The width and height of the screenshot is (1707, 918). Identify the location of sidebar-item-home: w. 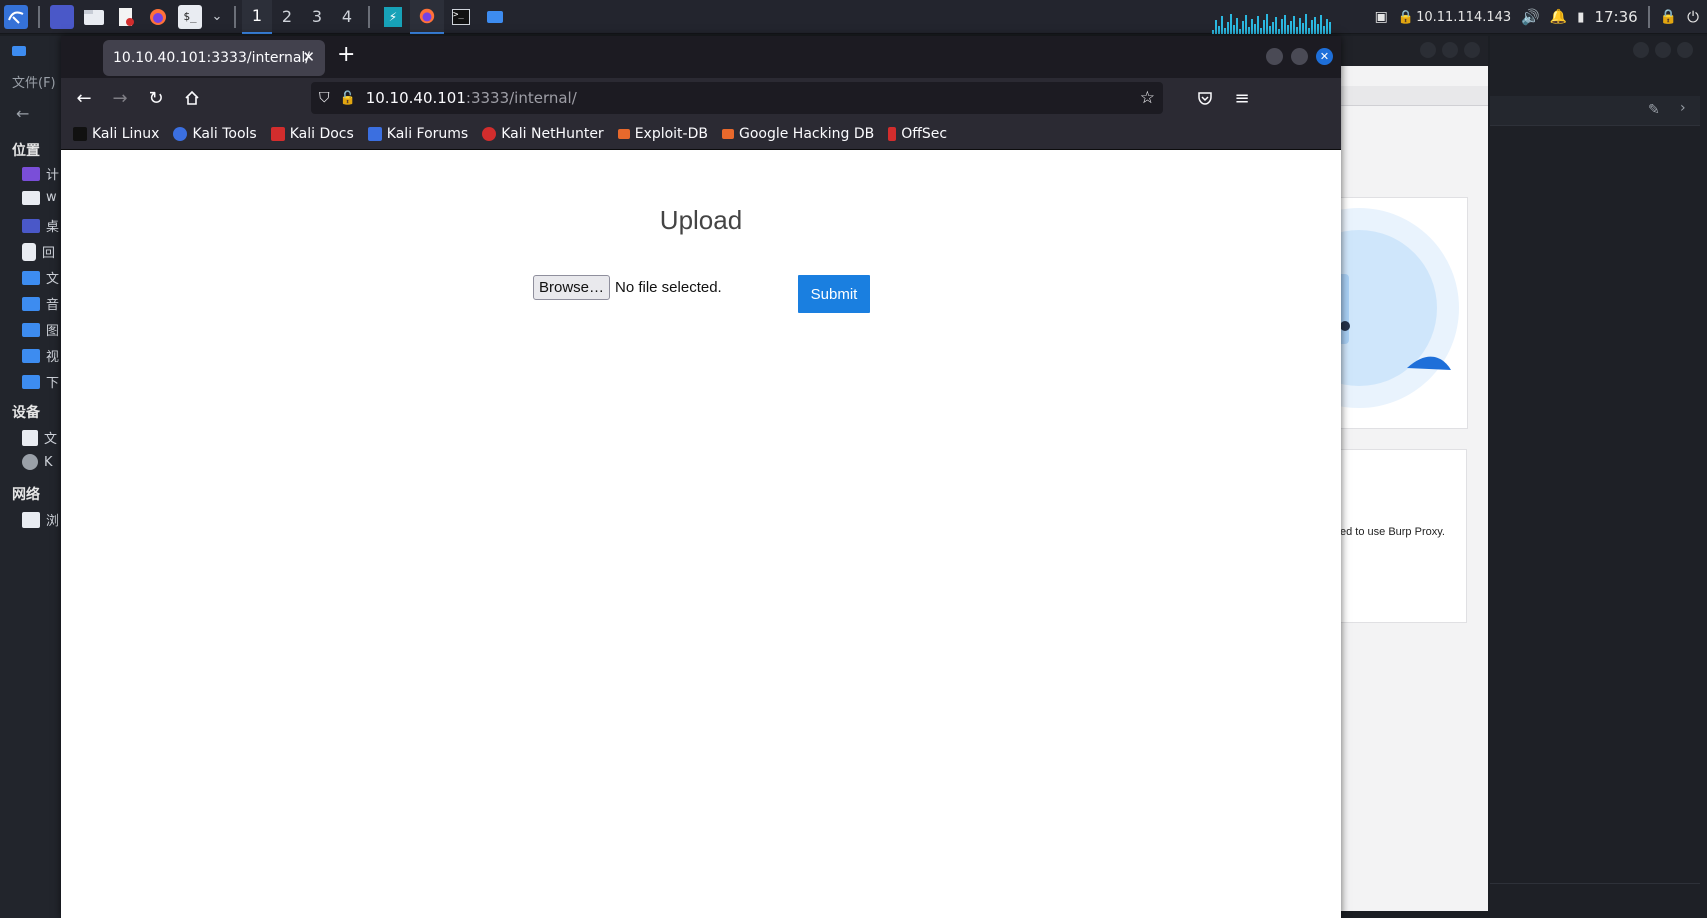
(39, 197).